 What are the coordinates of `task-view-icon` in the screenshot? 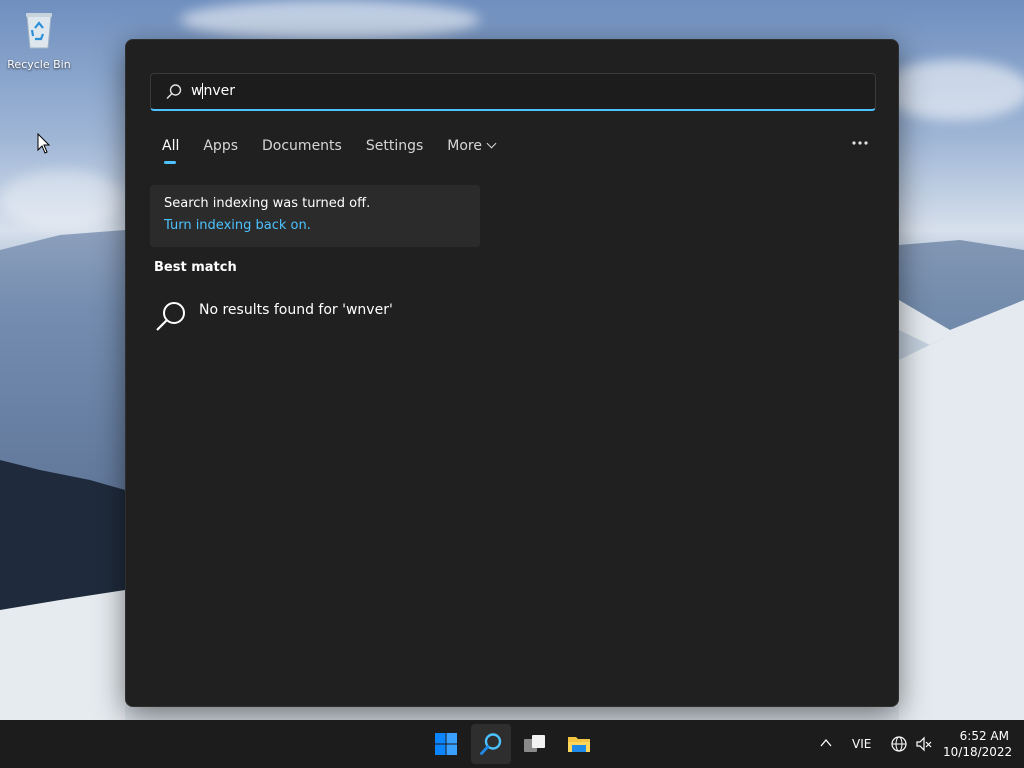 It's located at (534, 743).